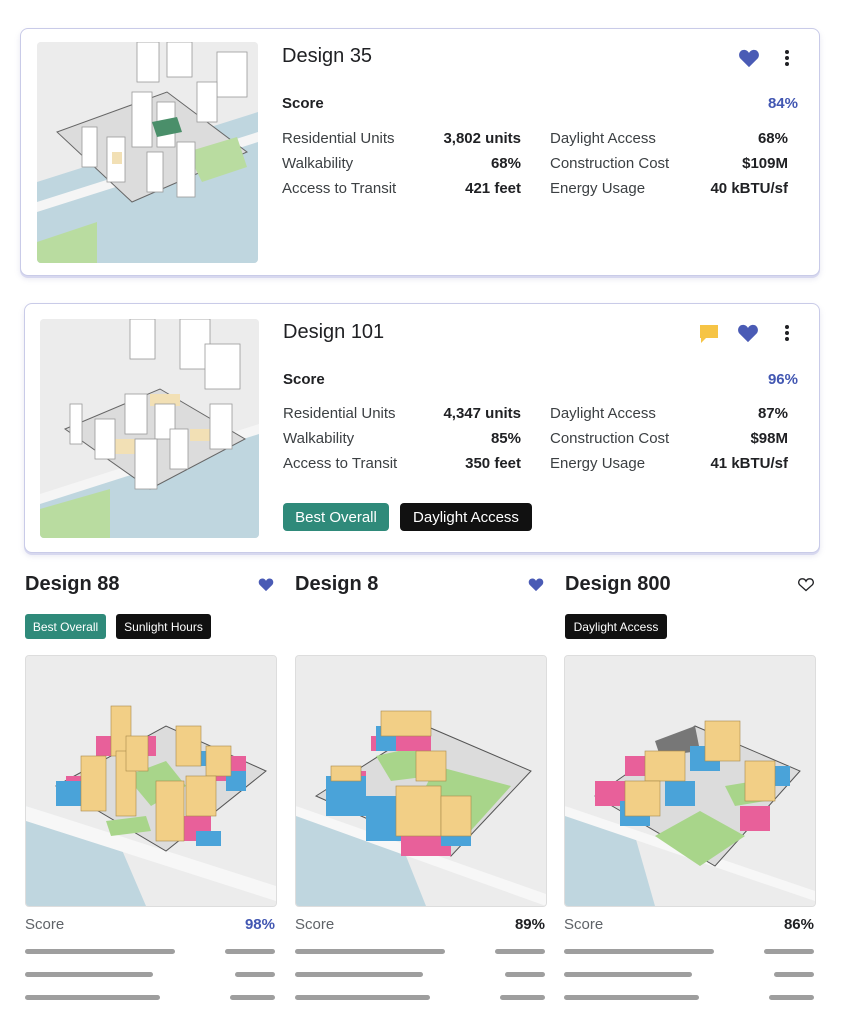 This screenshot has width=843, height=1024. What do you see at coordinates (765, 163) in the screenshot?
I see `metric-value: $109M` at bounding box center [765, 163].